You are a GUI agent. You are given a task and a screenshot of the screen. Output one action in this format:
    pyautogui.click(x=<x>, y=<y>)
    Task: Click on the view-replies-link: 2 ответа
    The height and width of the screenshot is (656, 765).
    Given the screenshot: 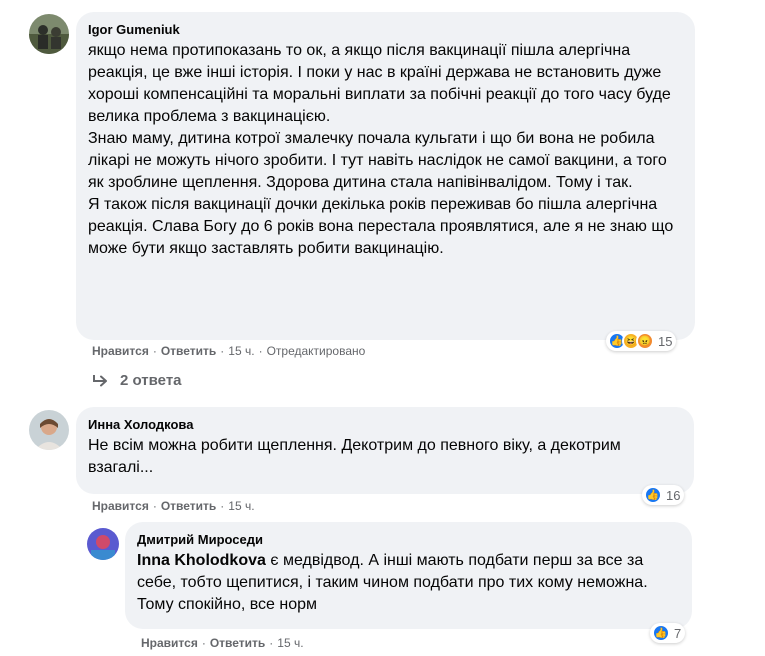 What is the action you would take?
    pyautogui.click(x=137, y=380)
    